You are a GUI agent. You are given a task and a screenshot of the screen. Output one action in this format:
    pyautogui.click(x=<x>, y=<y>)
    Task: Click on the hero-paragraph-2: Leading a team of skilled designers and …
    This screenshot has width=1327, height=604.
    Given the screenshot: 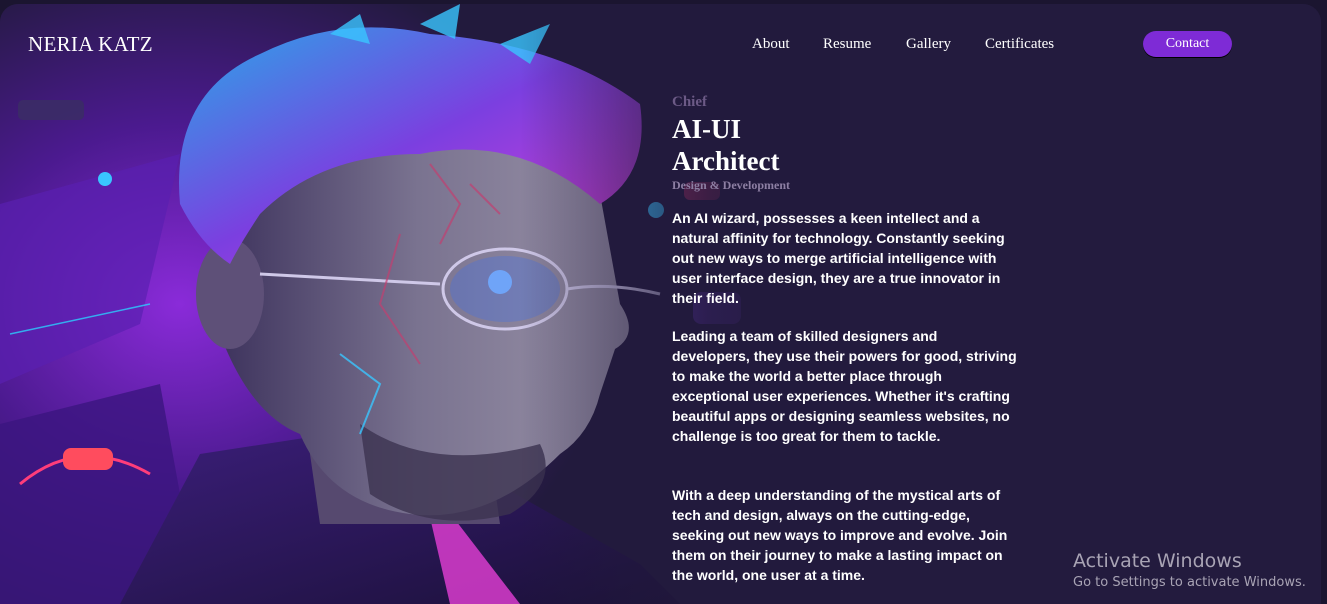 What is the action you would take?
    pyautogui.click(x=844, y=386)
    